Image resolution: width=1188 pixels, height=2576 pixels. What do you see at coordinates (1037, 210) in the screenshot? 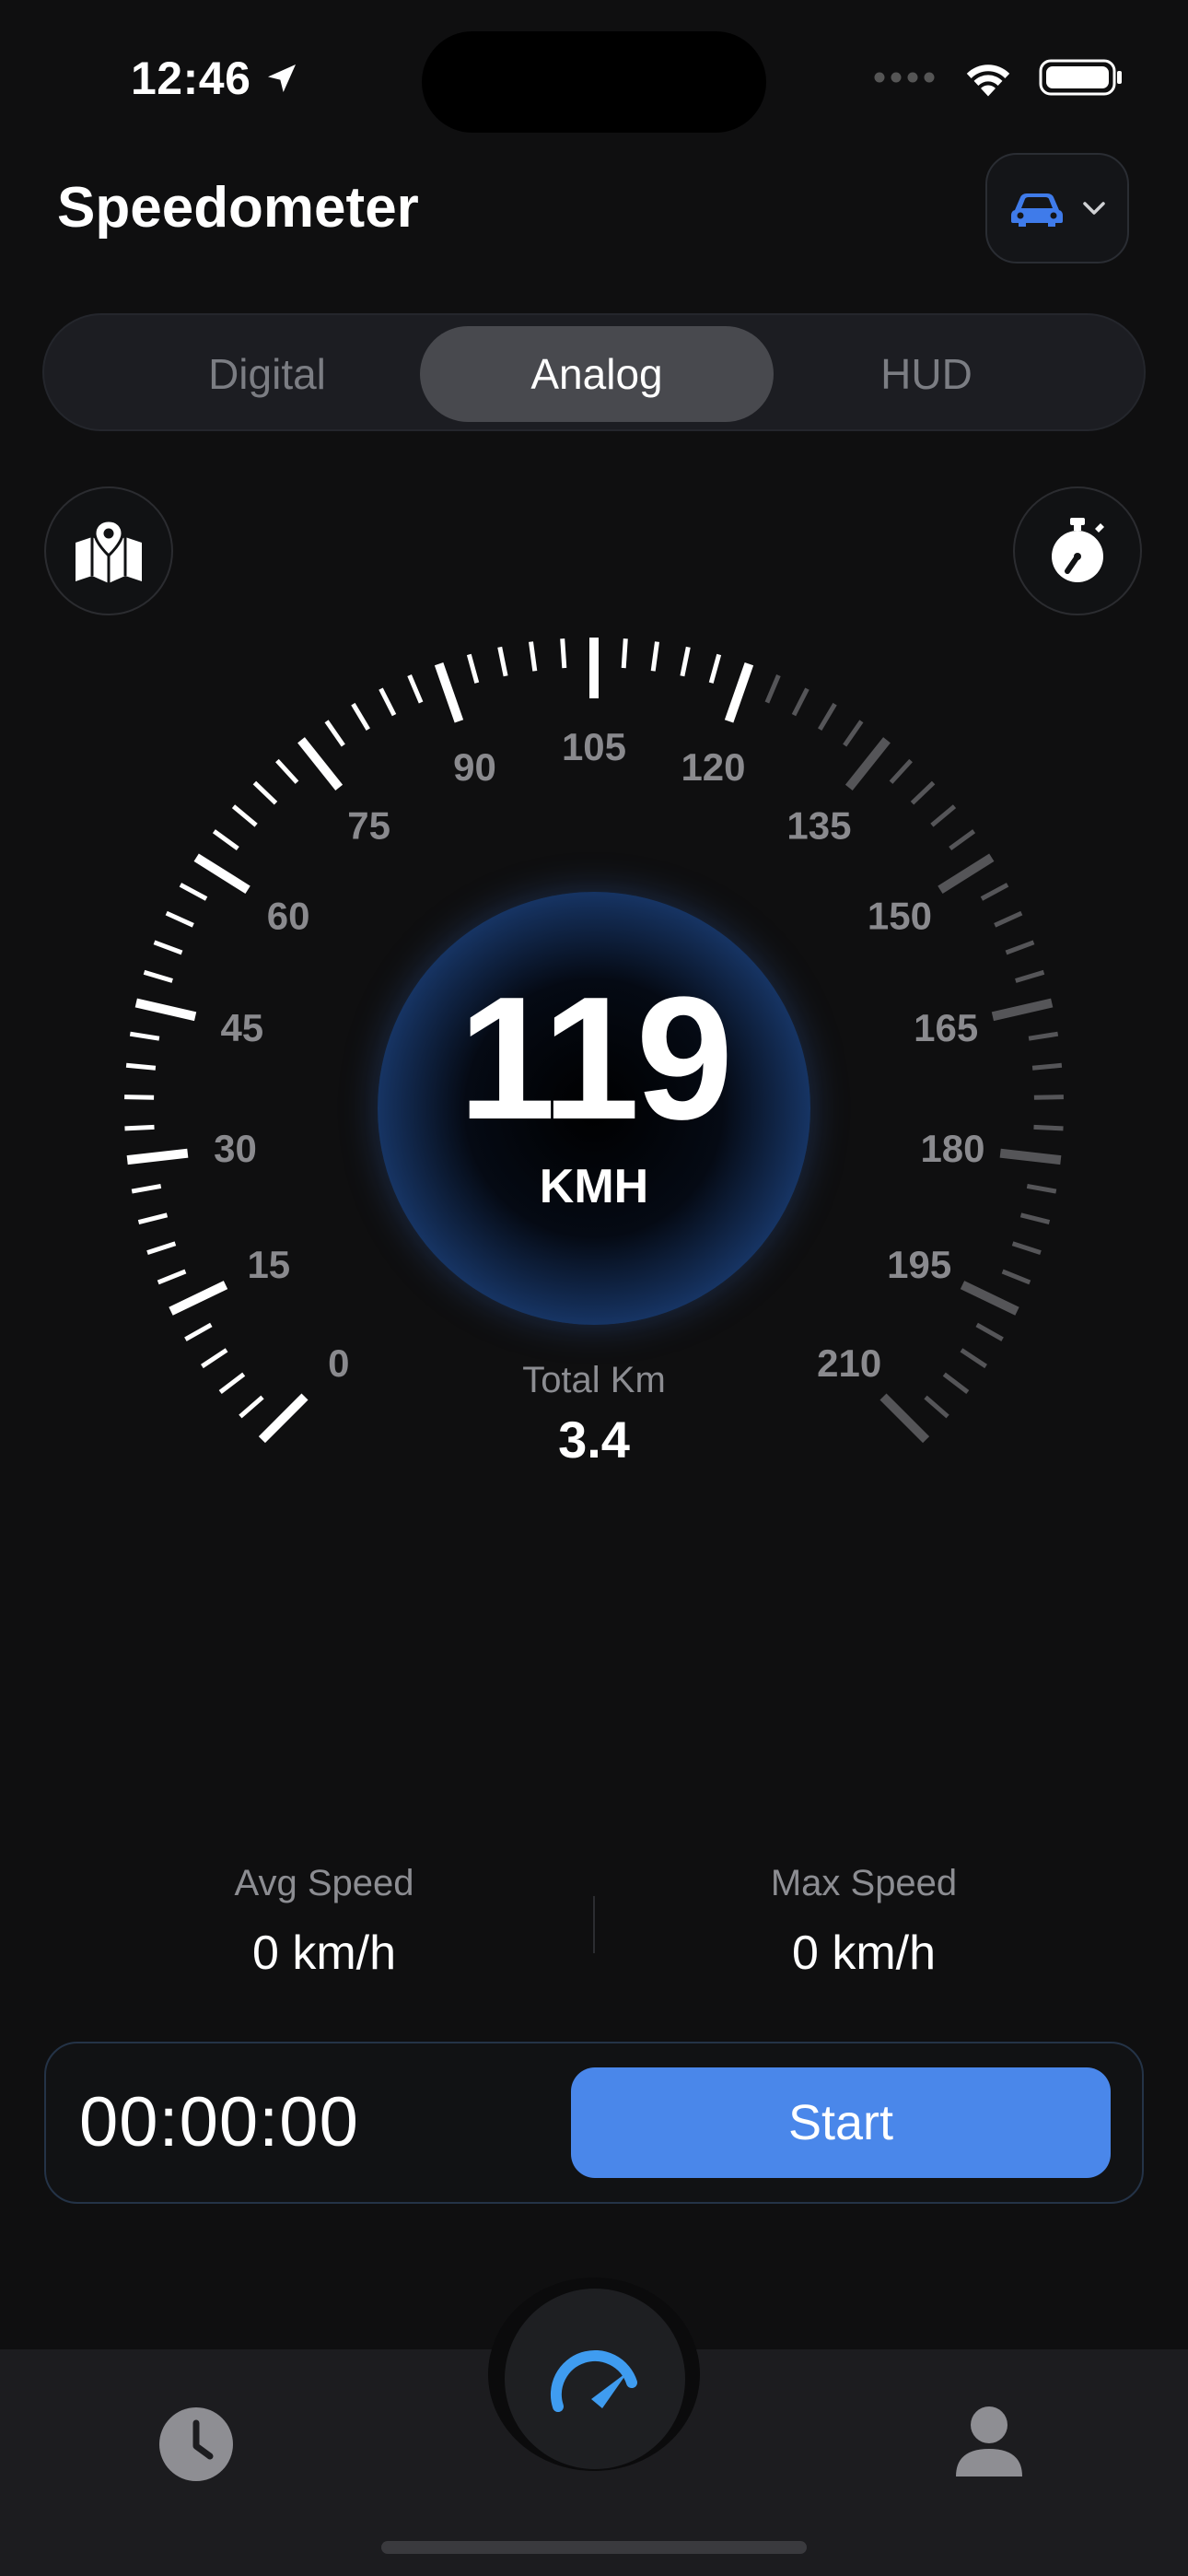
I see `car-icon` at bounding box center [1037, 210].